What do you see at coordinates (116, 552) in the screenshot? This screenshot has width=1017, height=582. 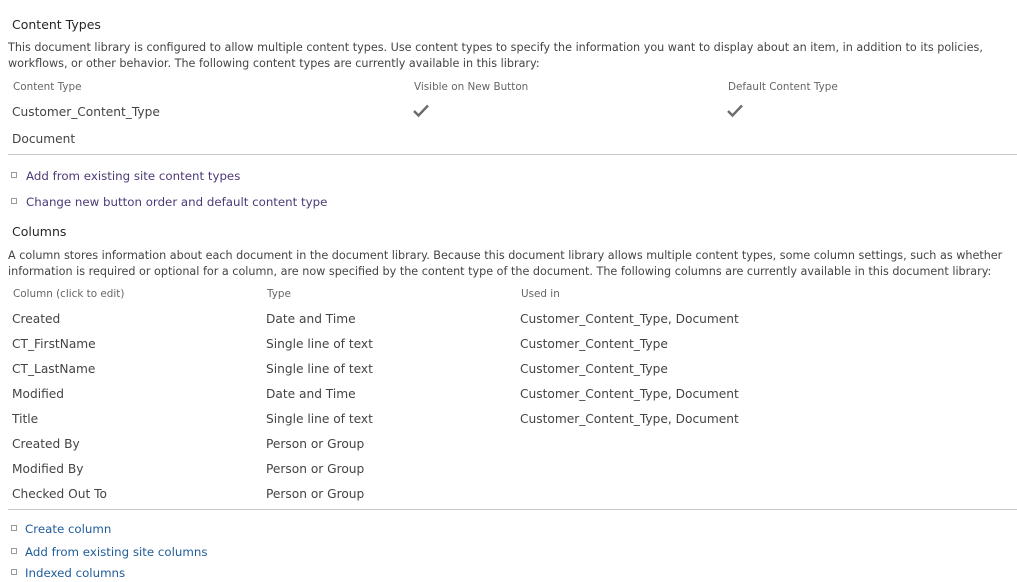 I see `add-existing-site-columns-link: Add from existing site columns` at bounding box center [116, 552].